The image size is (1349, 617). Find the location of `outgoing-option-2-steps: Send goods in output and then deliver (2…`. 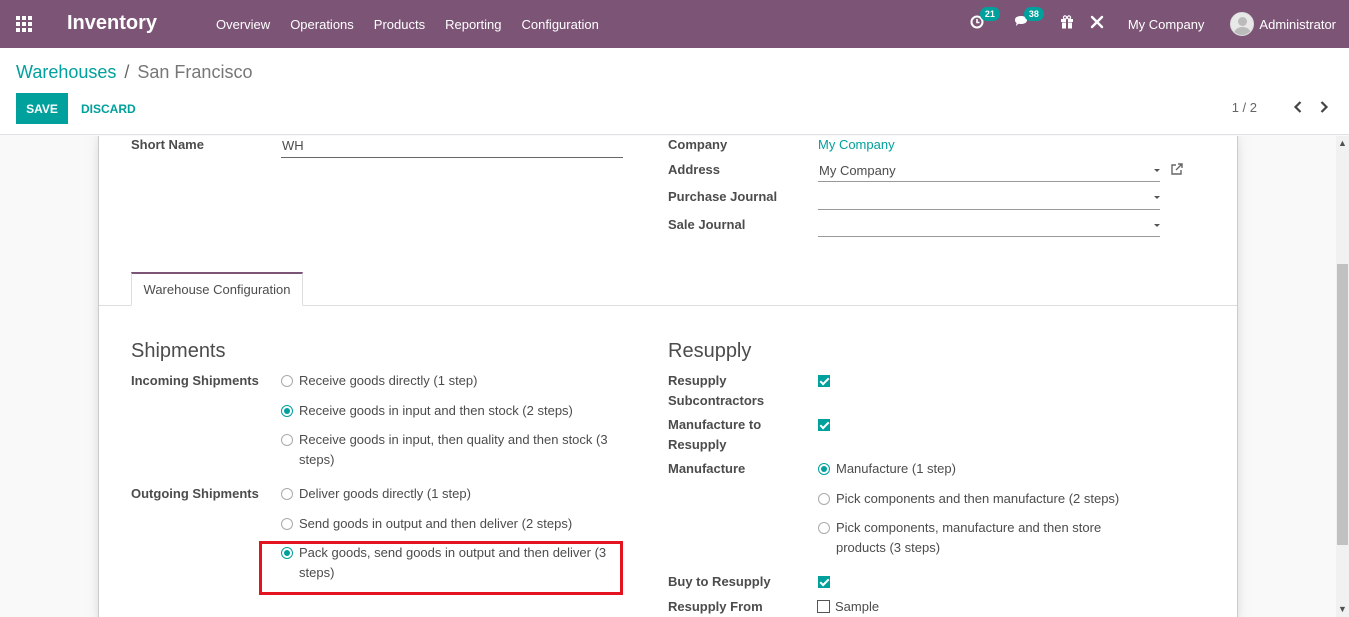

outgoing-option-2-steps: Send goods in output and then deliver (2… is located at coordinates (426, 524).